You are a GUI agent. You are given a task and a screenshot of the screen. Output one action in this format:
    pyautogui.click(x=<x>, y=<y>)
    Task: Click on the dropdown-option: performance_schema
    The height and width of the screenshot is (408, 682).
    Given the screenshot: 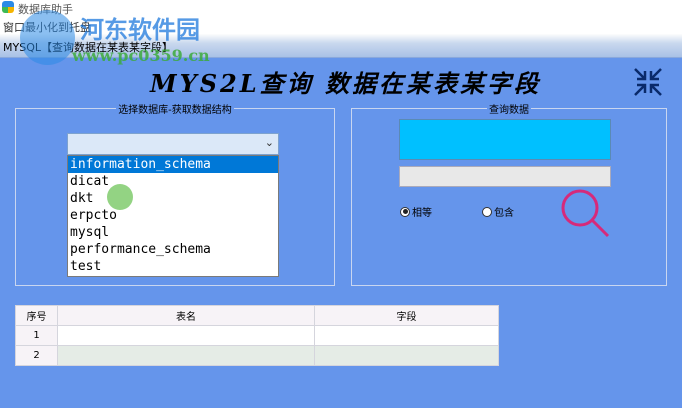 What is the action you would take?
    pyautogui.click(x=173, y=249)
    